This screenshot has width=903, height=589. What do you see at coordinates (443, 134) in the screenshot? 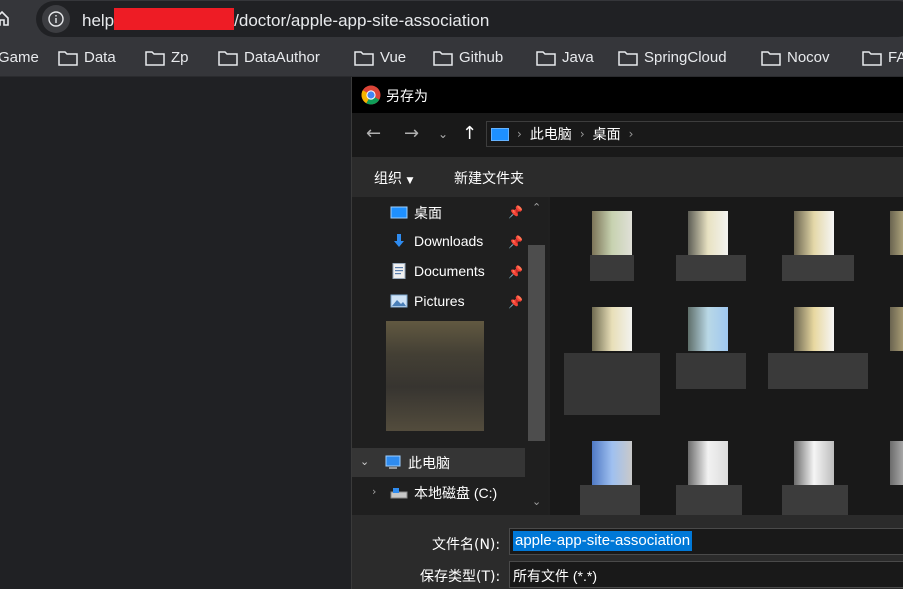
I see `history-dropdown-icon: ⌄` at bounding box center [443, 134].